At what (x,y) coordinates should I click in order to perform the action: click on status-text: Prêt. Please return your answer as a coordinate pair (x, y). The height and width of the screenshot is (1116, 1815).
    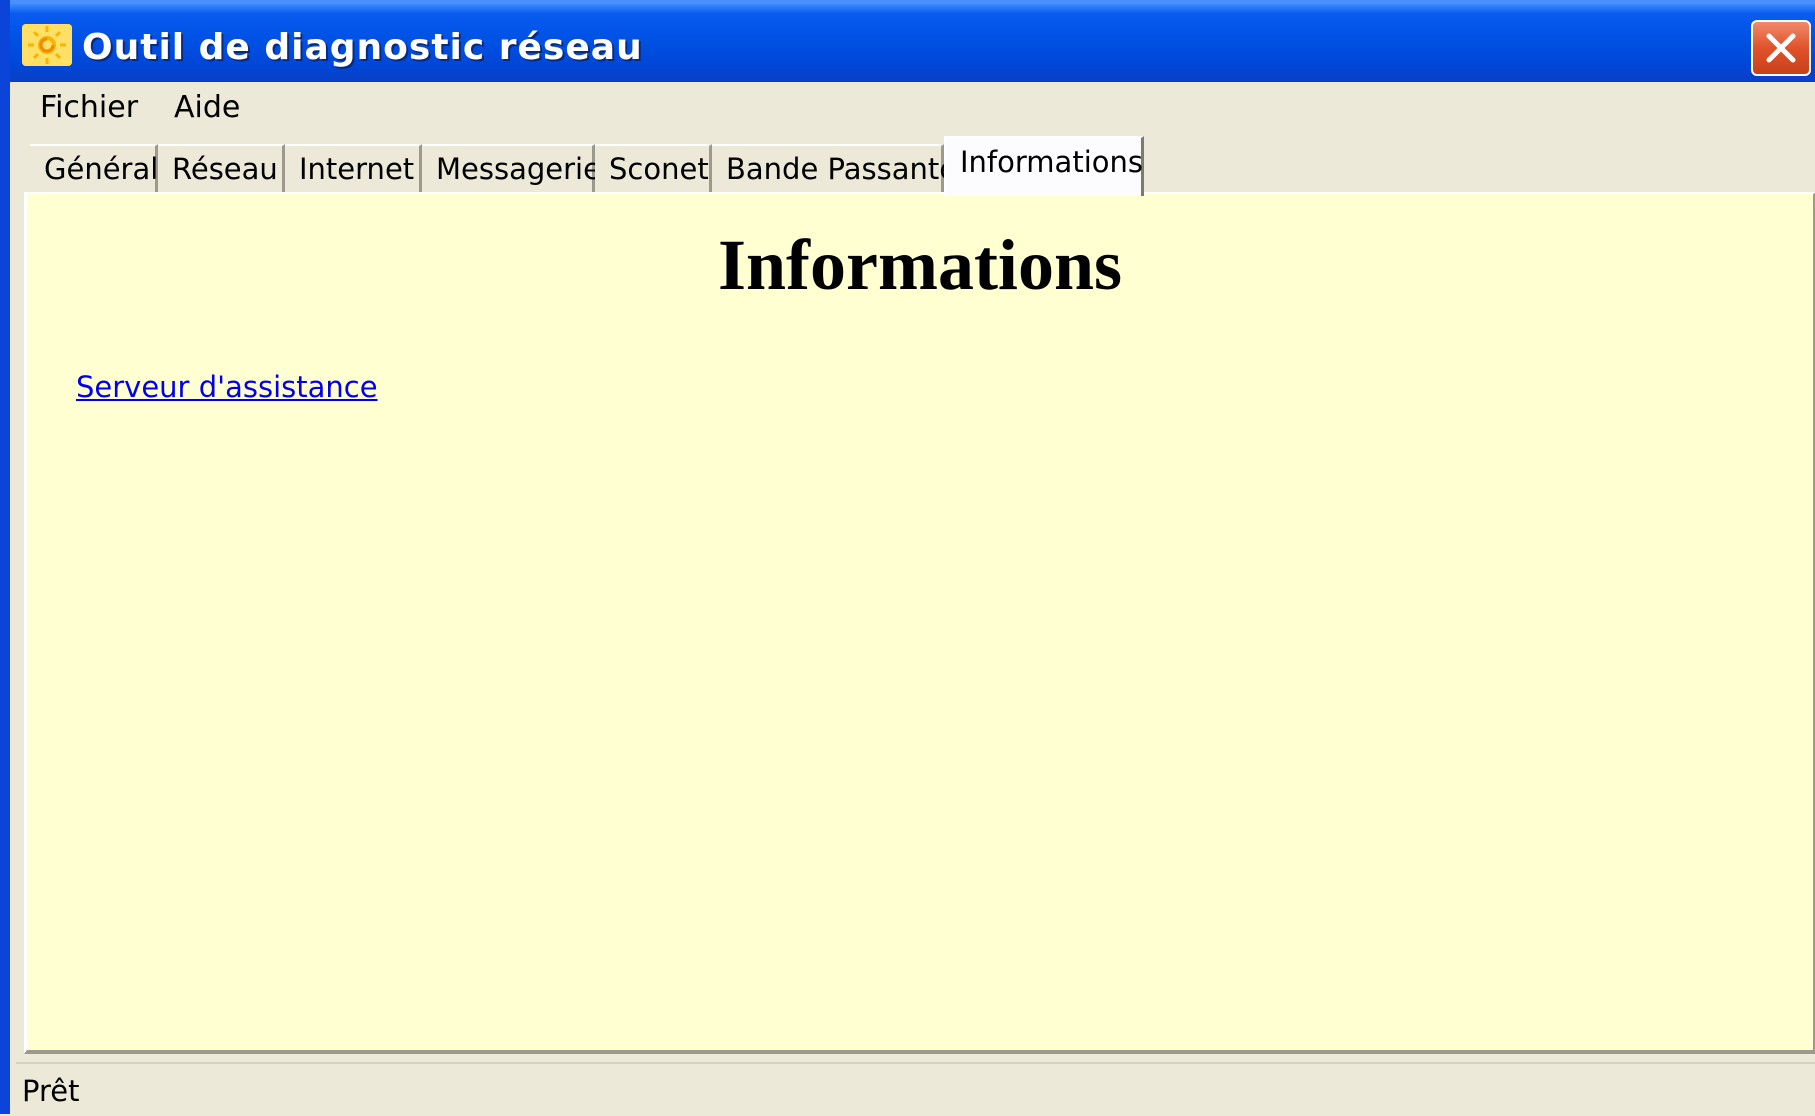
    Looking at the image, I should click on (51, 1091).